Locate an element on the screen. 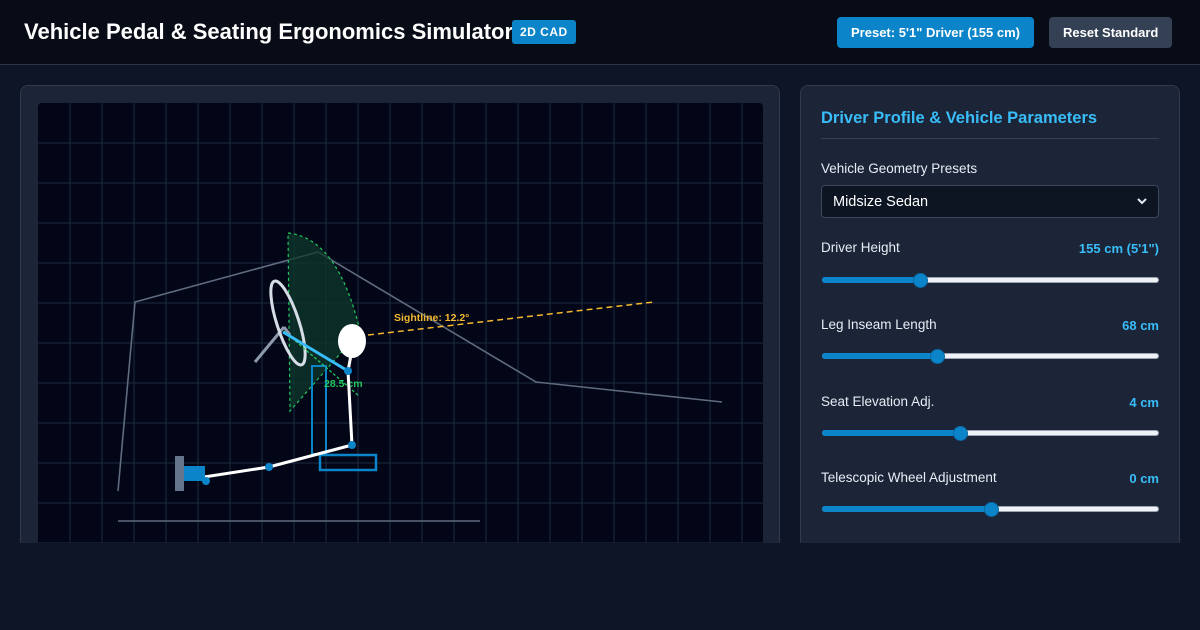 The width and height of the screenshot is (1200, 630). telescopic-wheel-label: Telescopic Wheel Adjustment is located at coordinates (909, 477).